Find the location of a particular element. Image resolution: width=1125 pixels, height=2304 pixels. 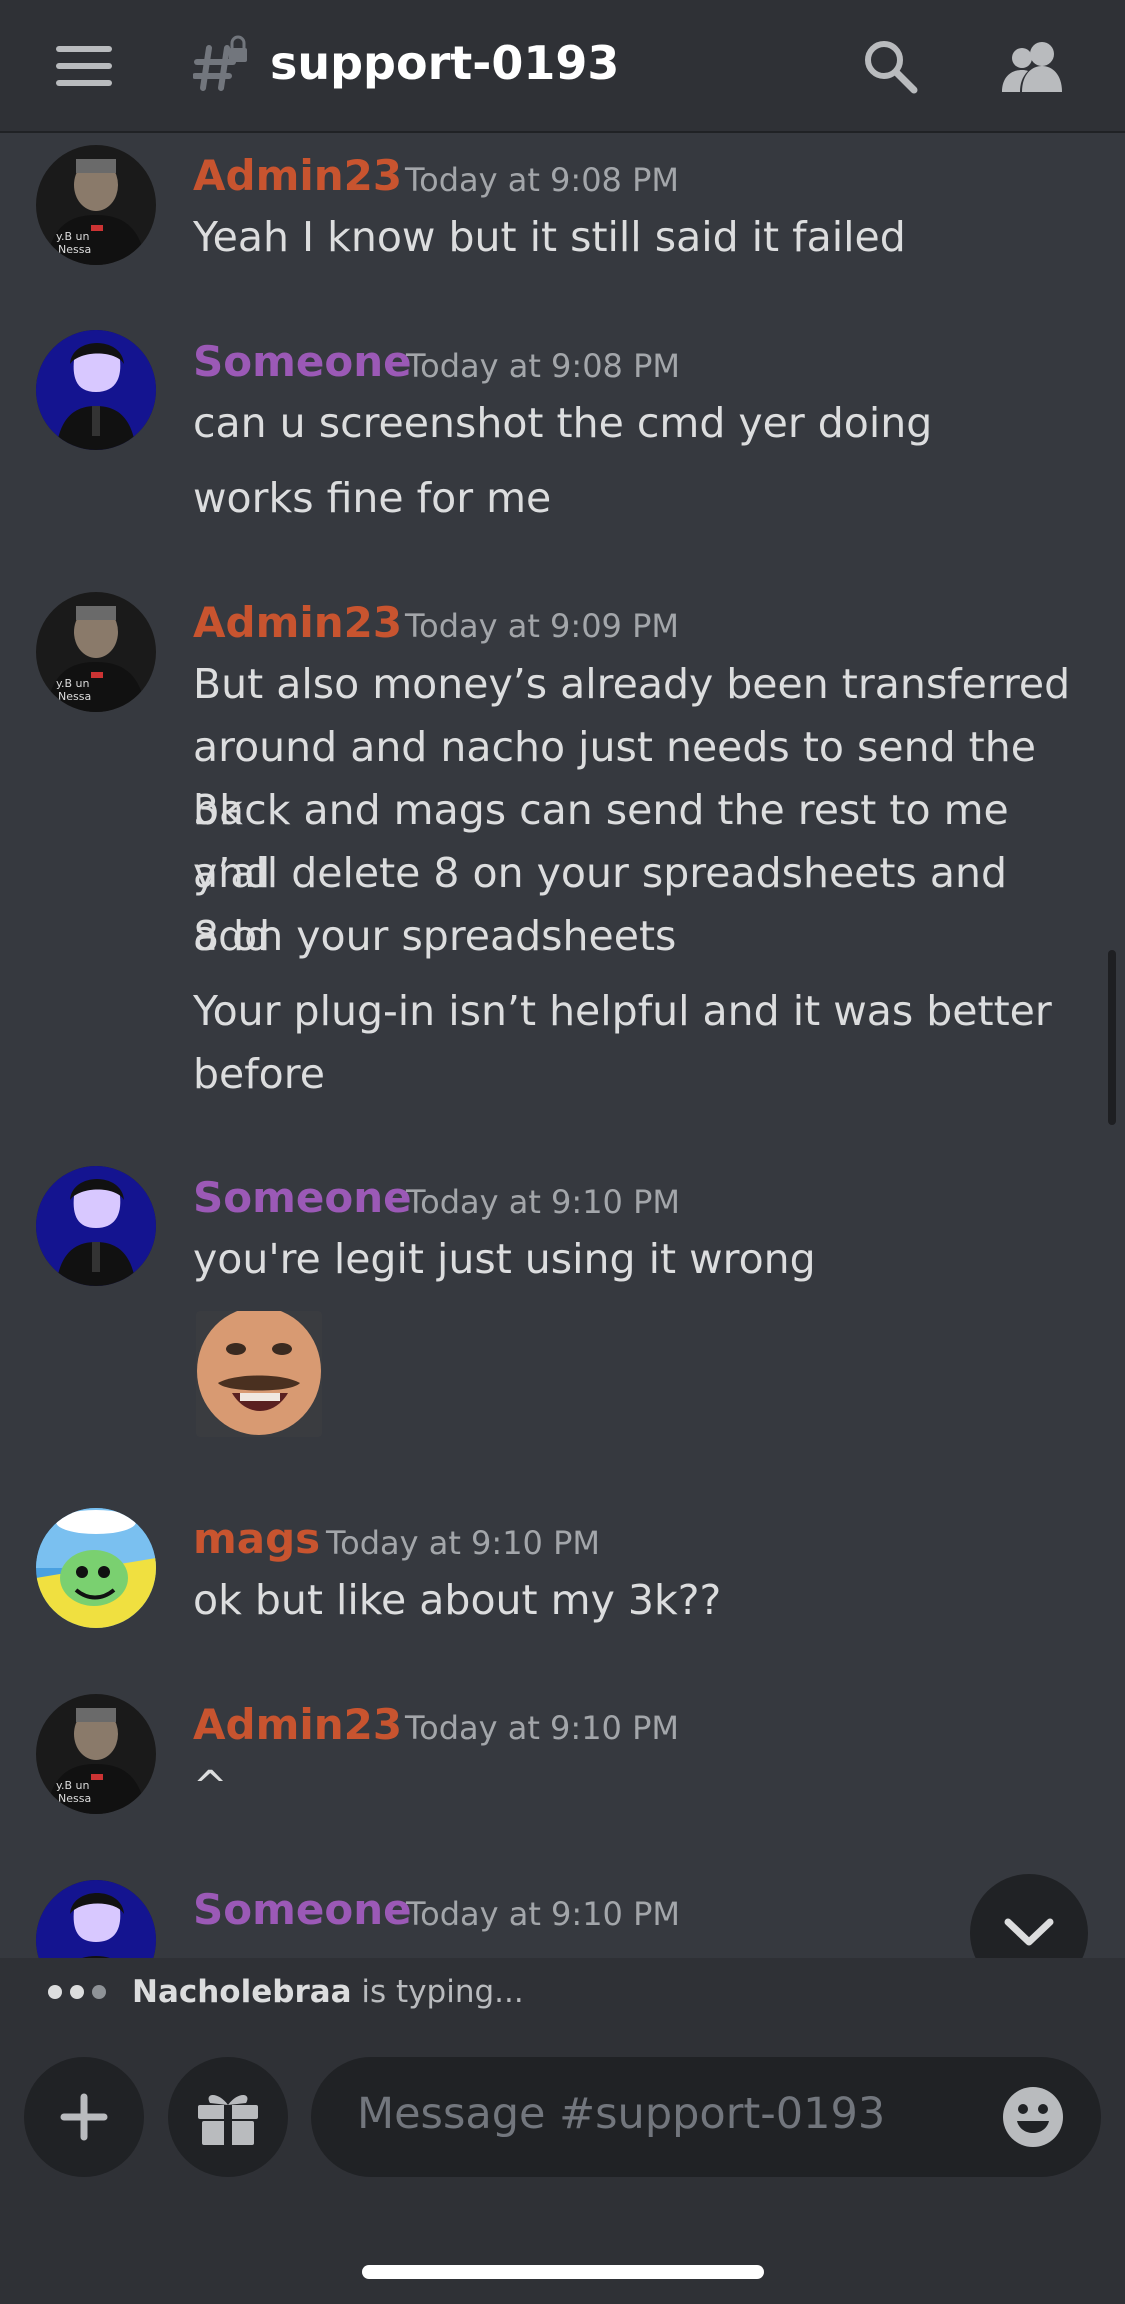

typing-user: Nacholebraa is located at coordinates (242, 1992).